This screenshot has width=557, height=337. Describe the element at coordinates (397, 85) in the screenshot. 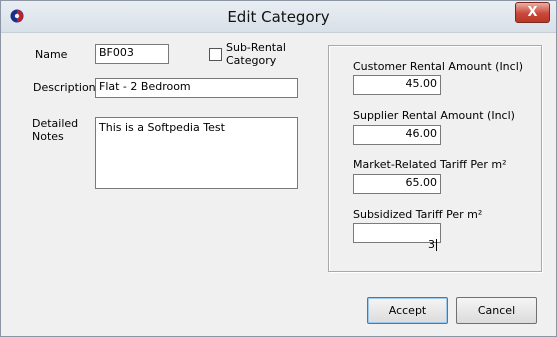

I see `customer-amount-input: 45.00` at that location.